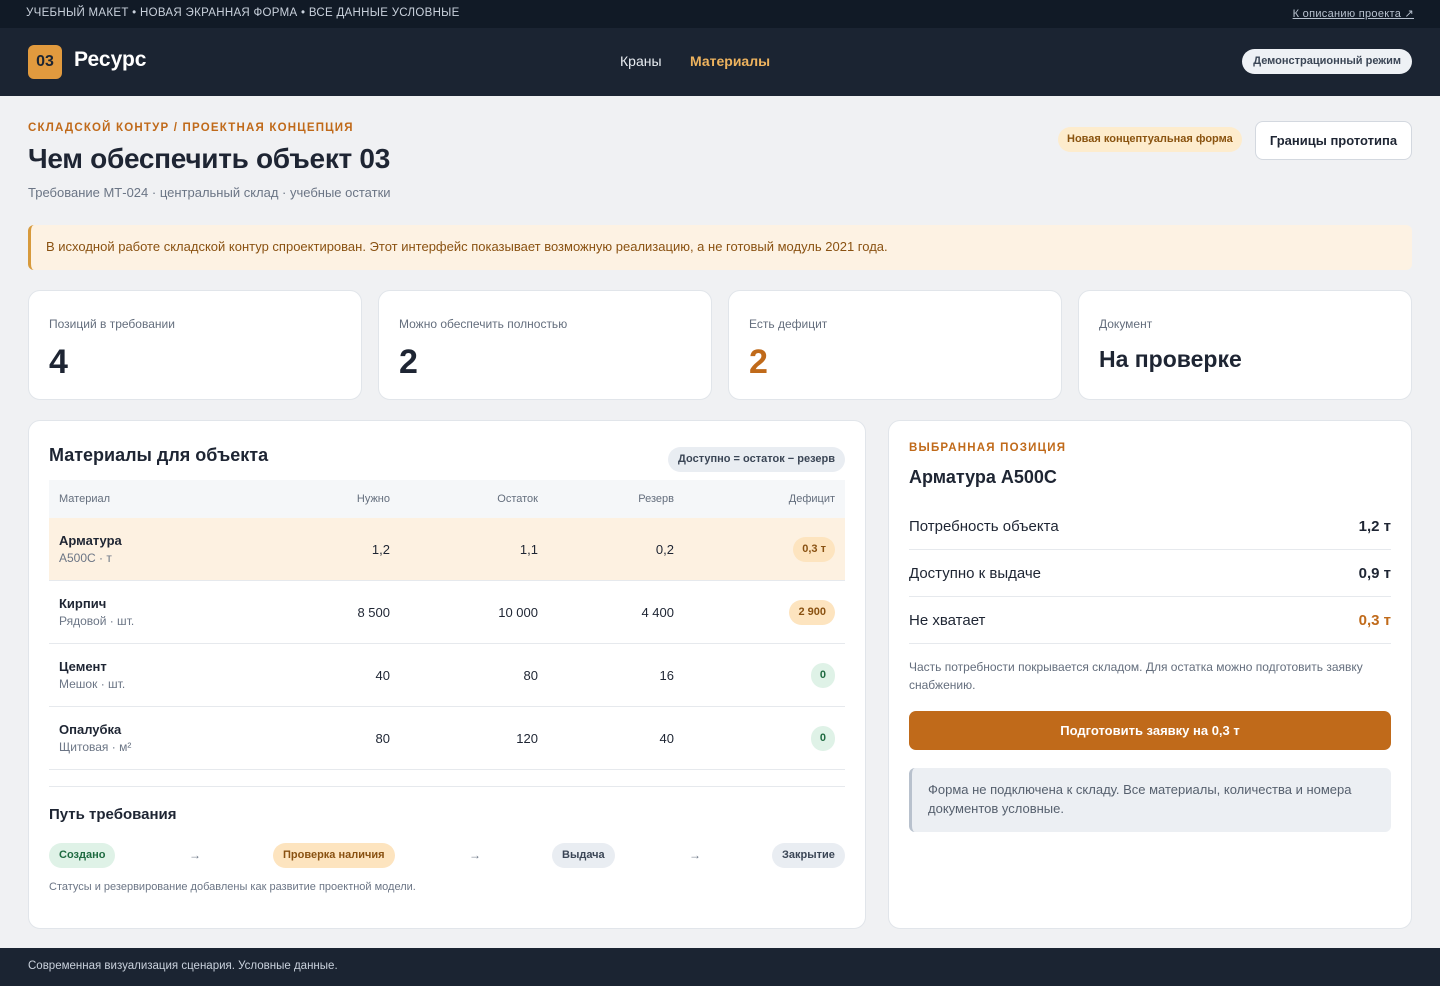 This screenshot has height=986, width=1440. I want to click on material-name: Опалубка, so click(90, 729).